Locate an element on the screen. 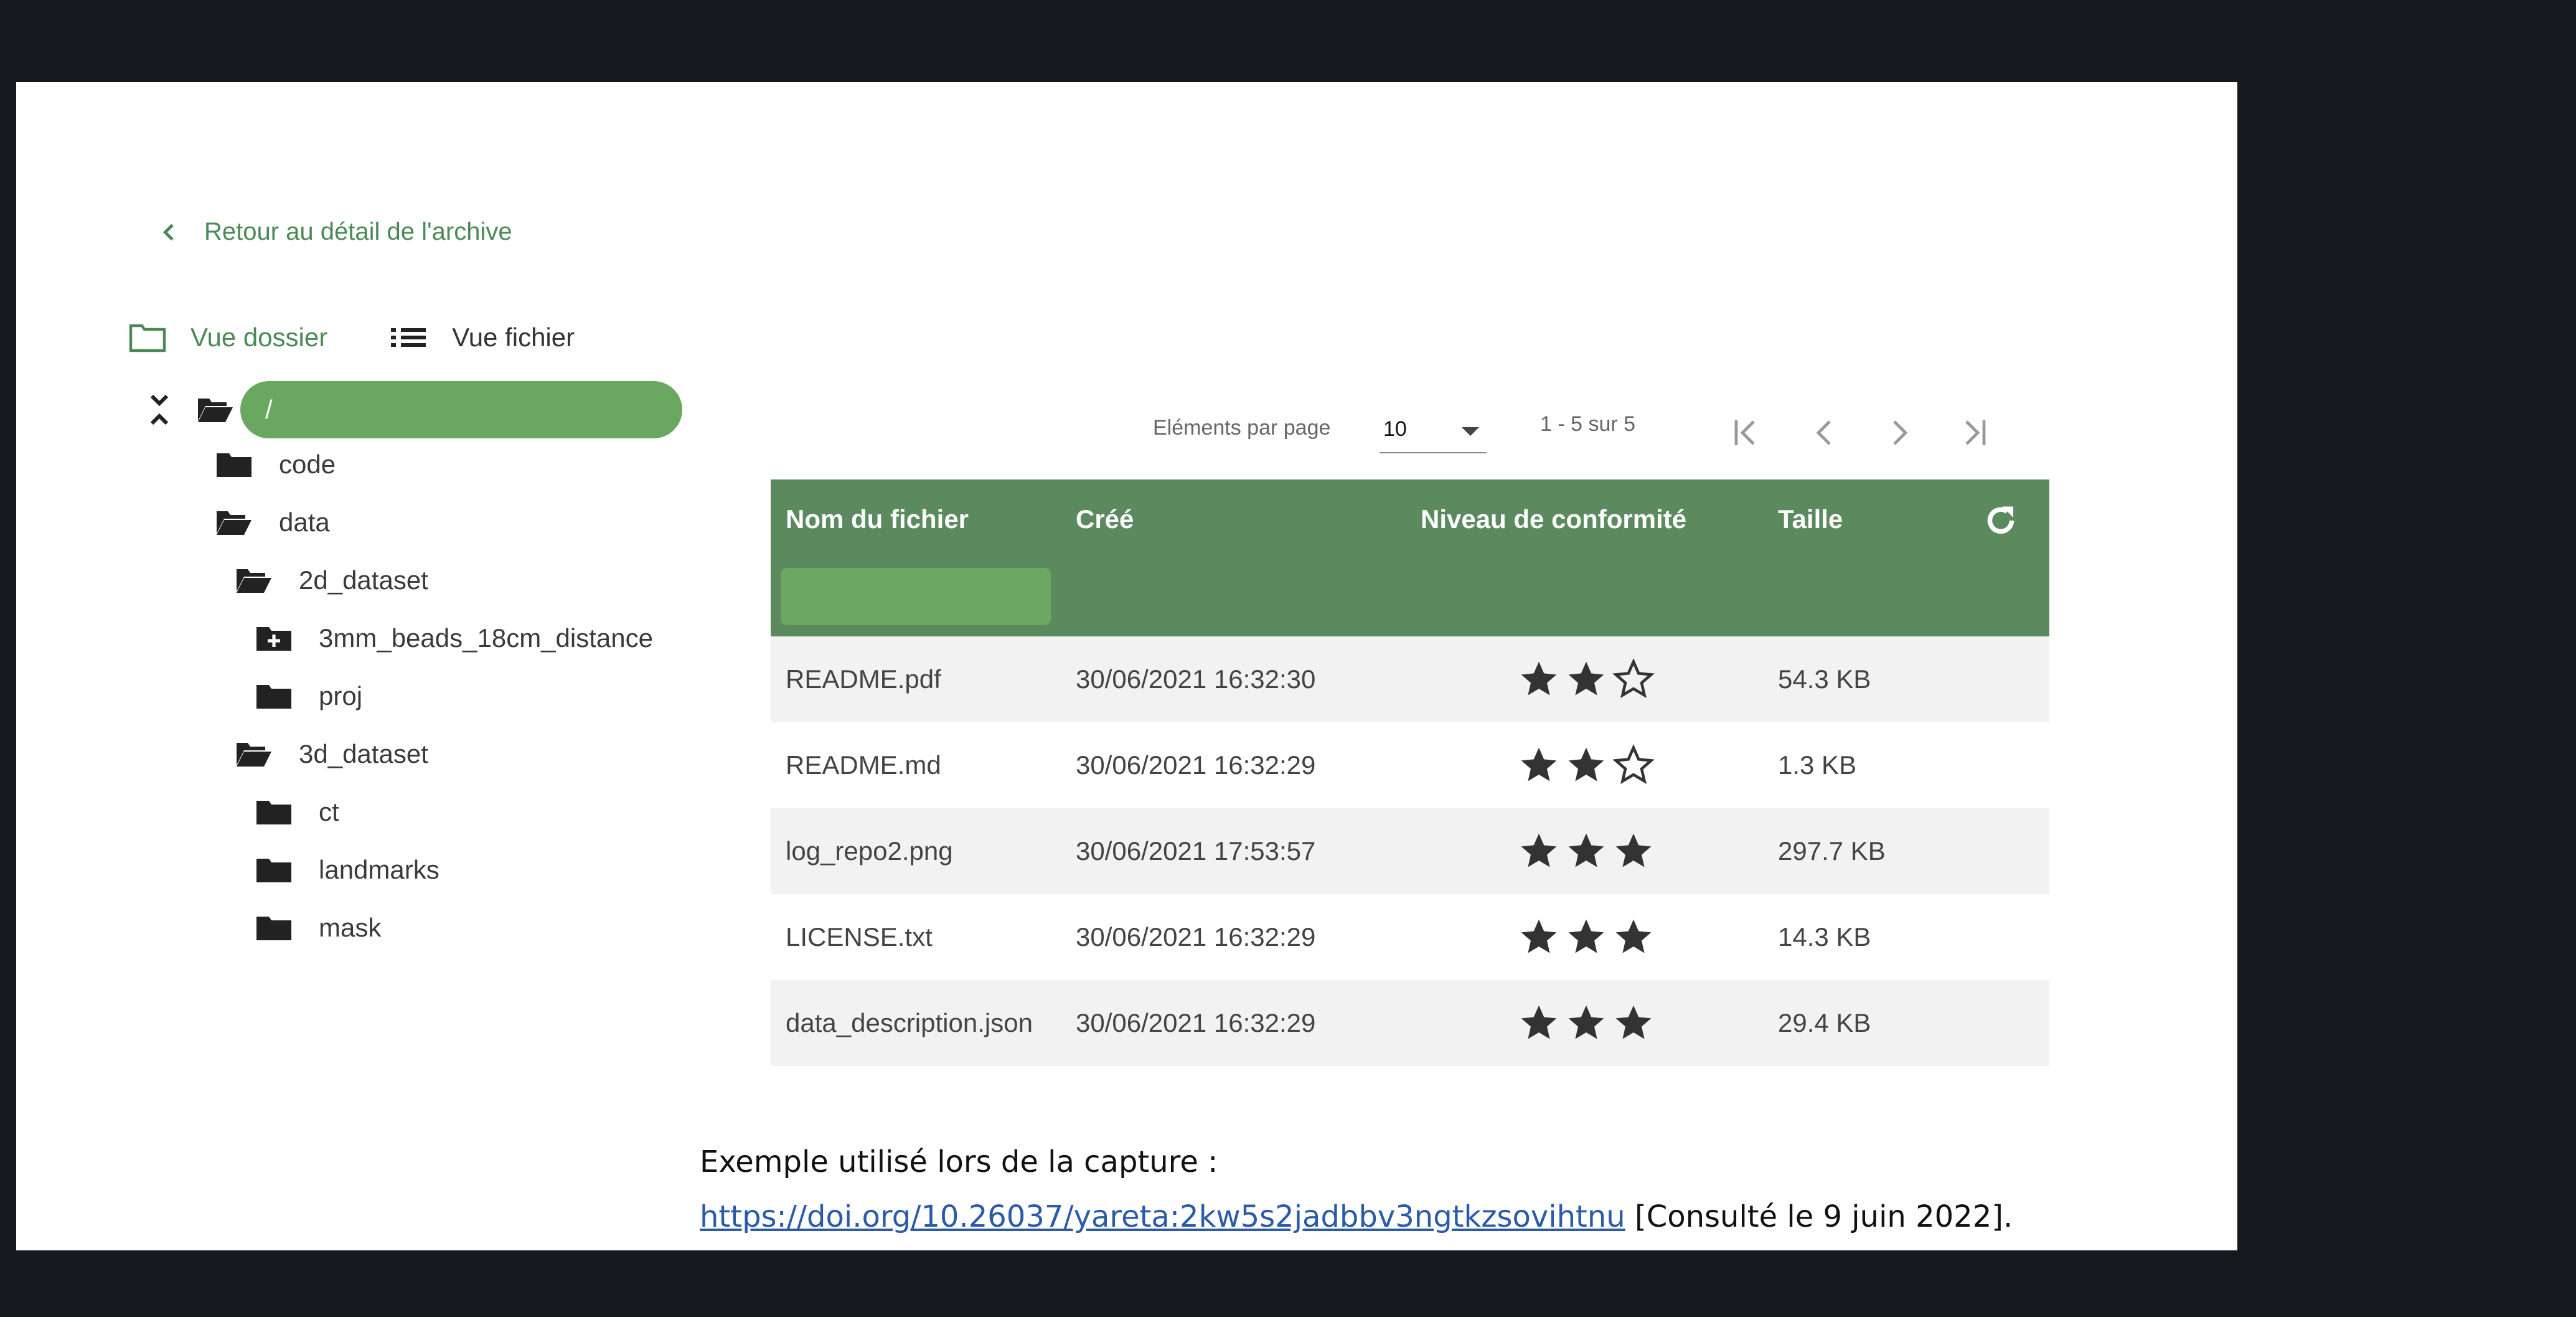 This screenshot has height=1317, width=2576. tree-node-label: proj is located at coordinates (341, 696).